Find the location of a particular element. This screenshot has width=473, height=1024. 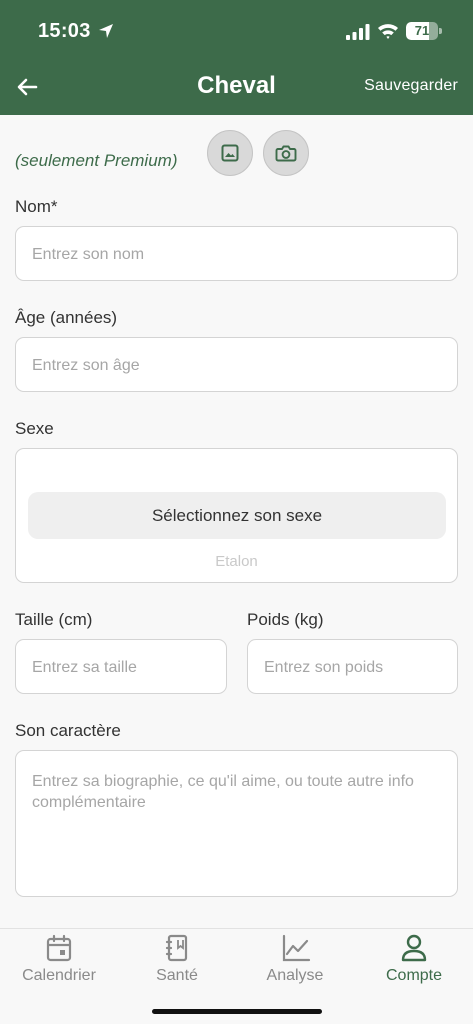

sex-picker-selected: Sélectionnez son sexe is located at coordinates (237, 515).